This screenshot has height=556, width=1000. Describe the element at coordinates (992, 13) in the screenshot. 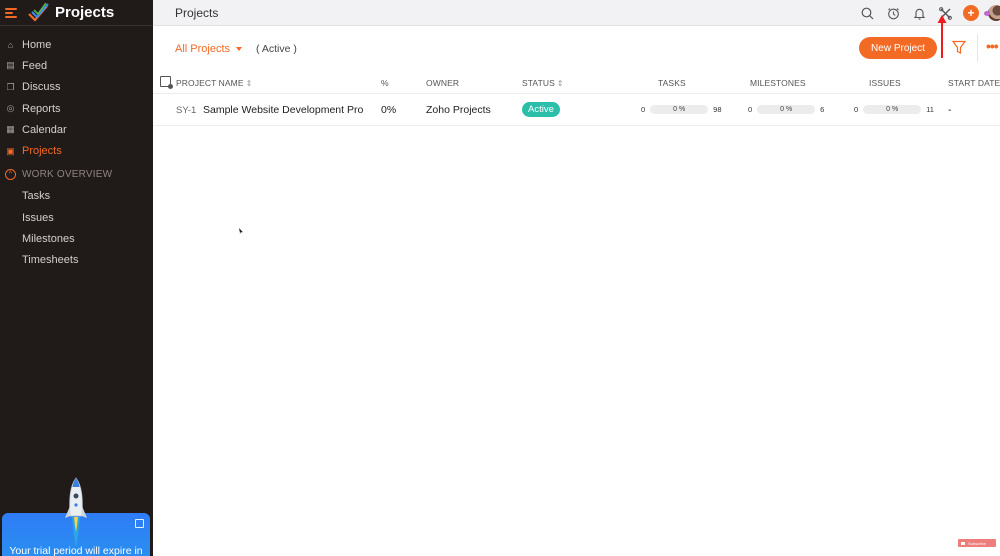

I see `avatar` at that location.